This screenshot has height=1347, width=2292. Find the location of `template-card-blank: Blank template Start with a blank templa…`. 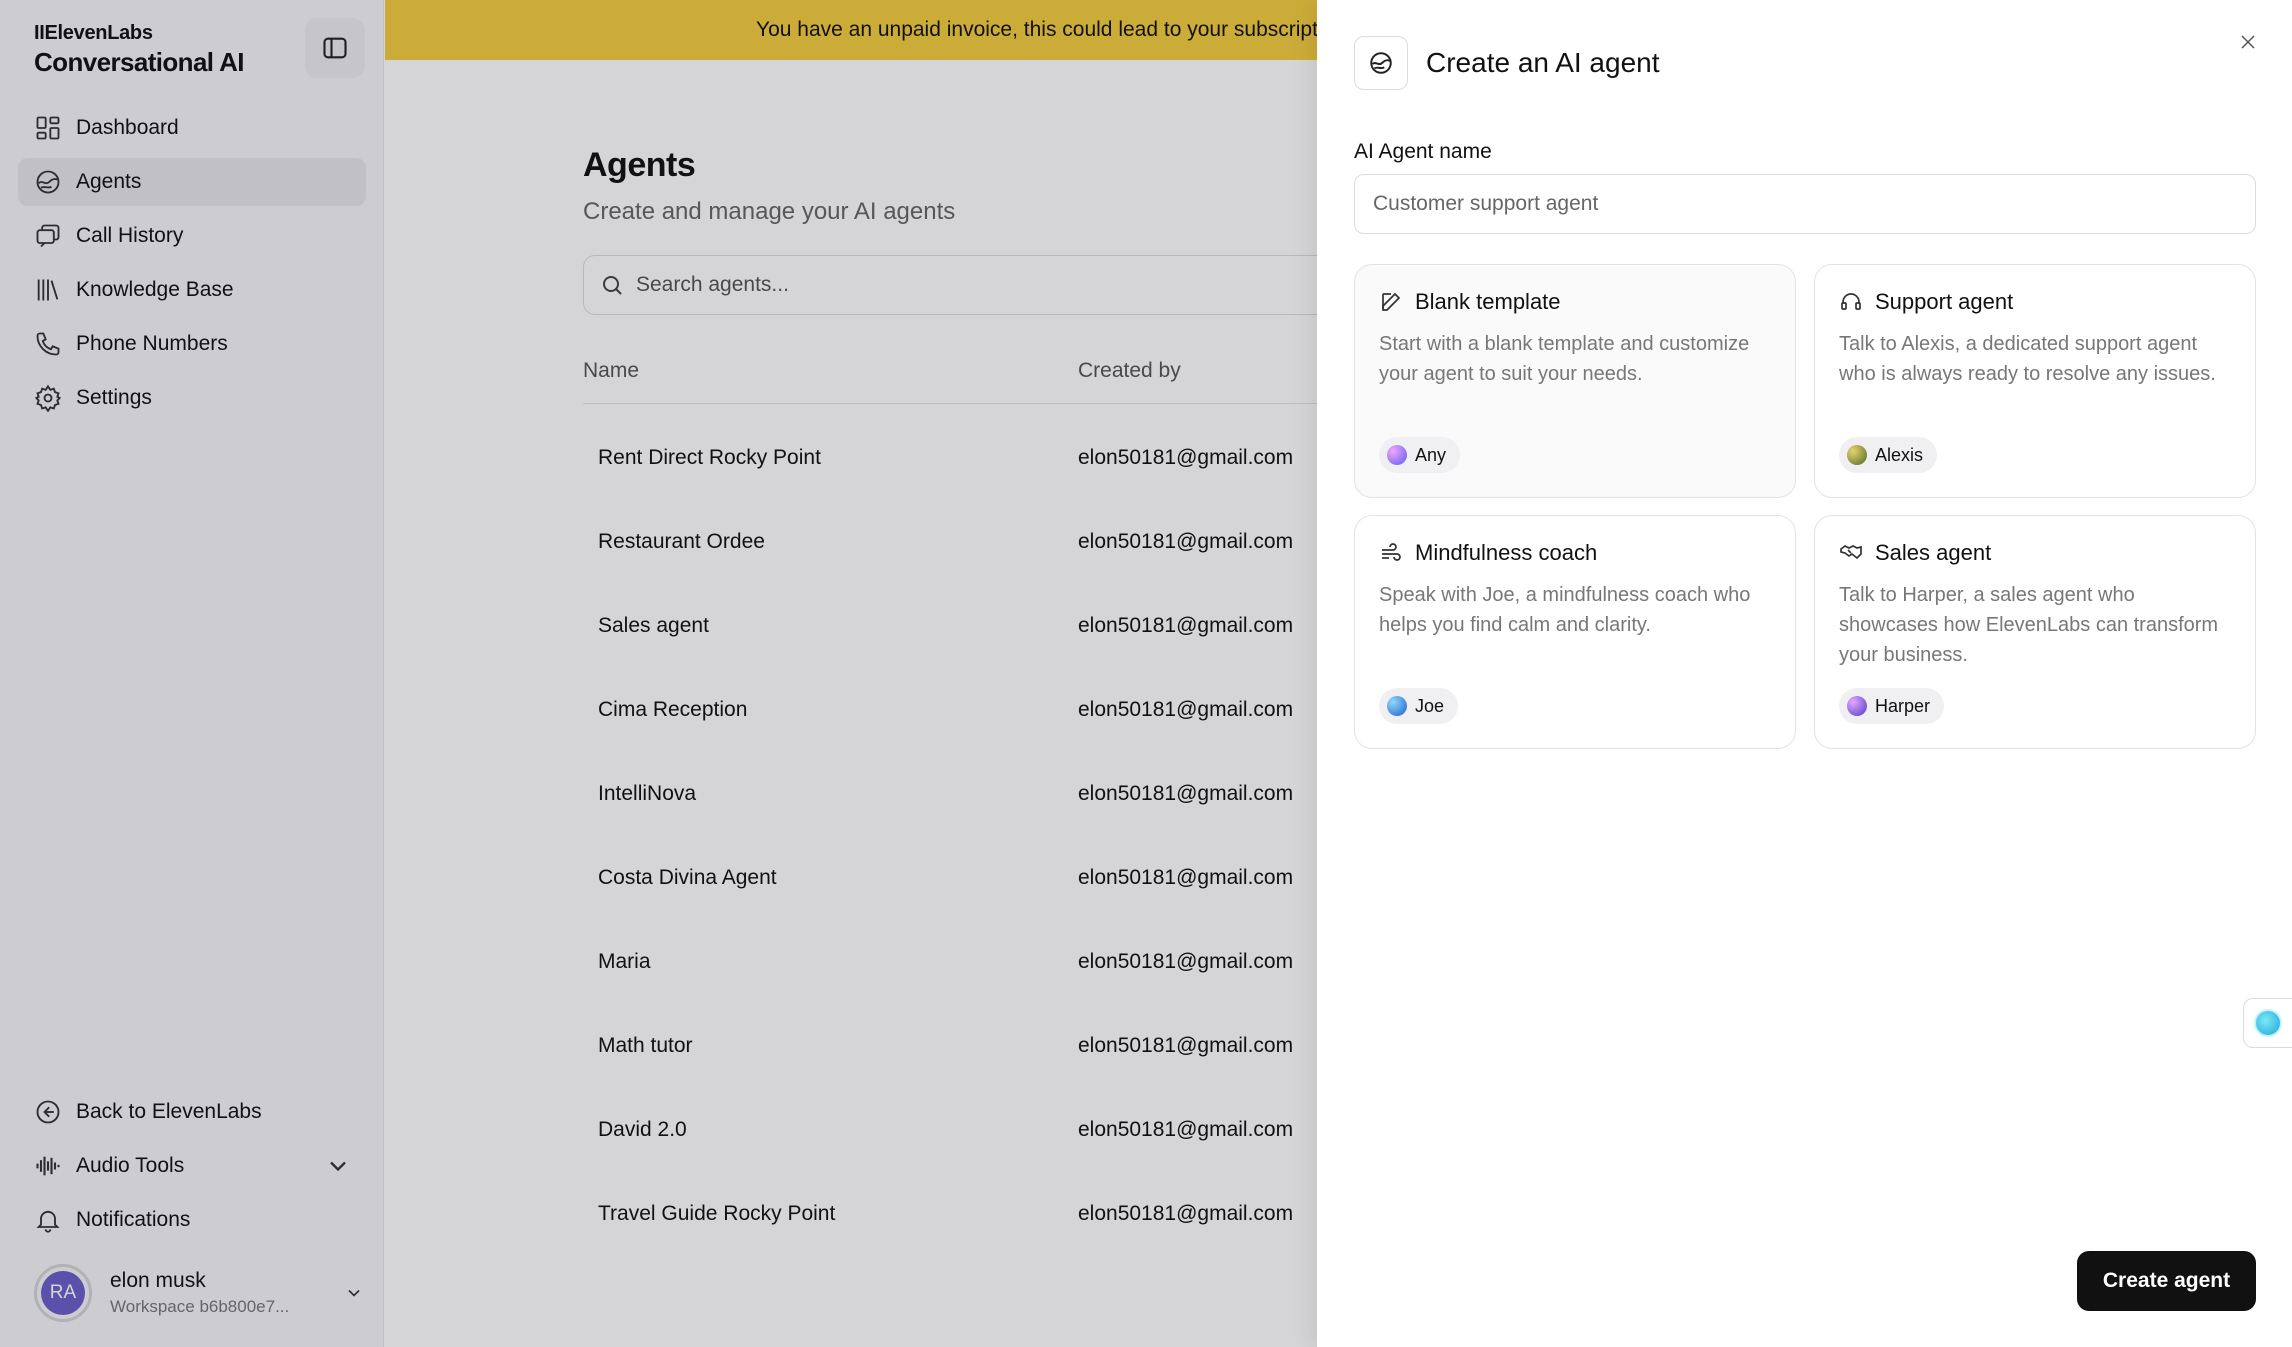

template-card-blank: Blank template Start with a blank templa… is located at coordinates (1575, 381).